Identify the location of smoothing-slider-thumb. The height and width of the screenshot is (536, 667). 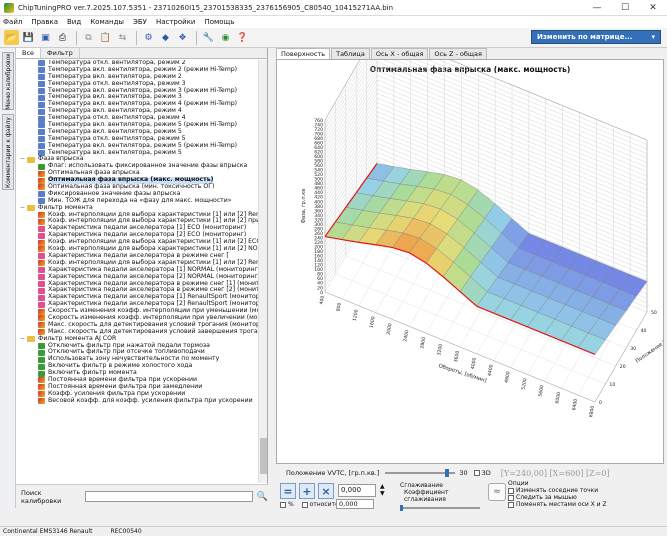
(401, 508).